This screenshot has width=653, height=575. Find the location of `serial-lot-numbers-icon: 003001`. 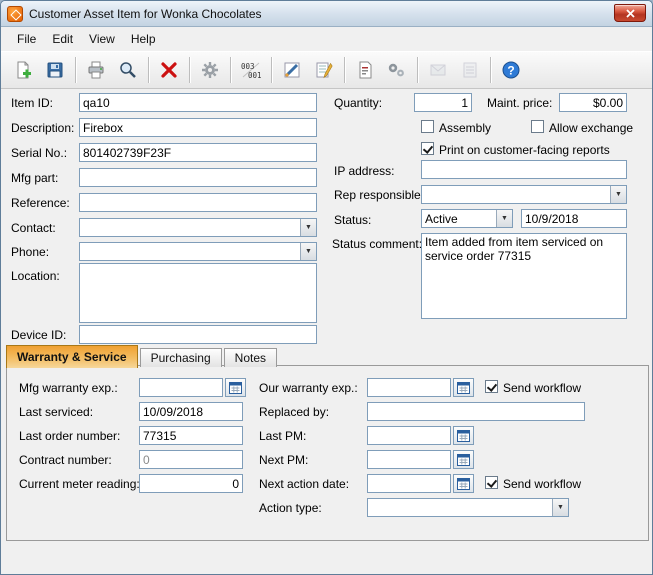

serial-lot-numbers-icon: 003001 is located at coordinates (251, 71).